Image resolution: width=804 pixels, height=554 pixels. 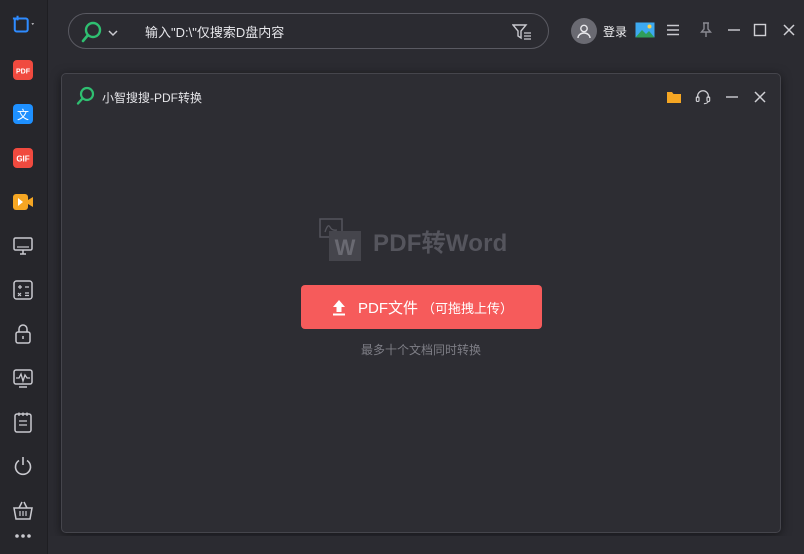 I want to click on search-dropdown-chevron-icon, so click(x=113, y=32).